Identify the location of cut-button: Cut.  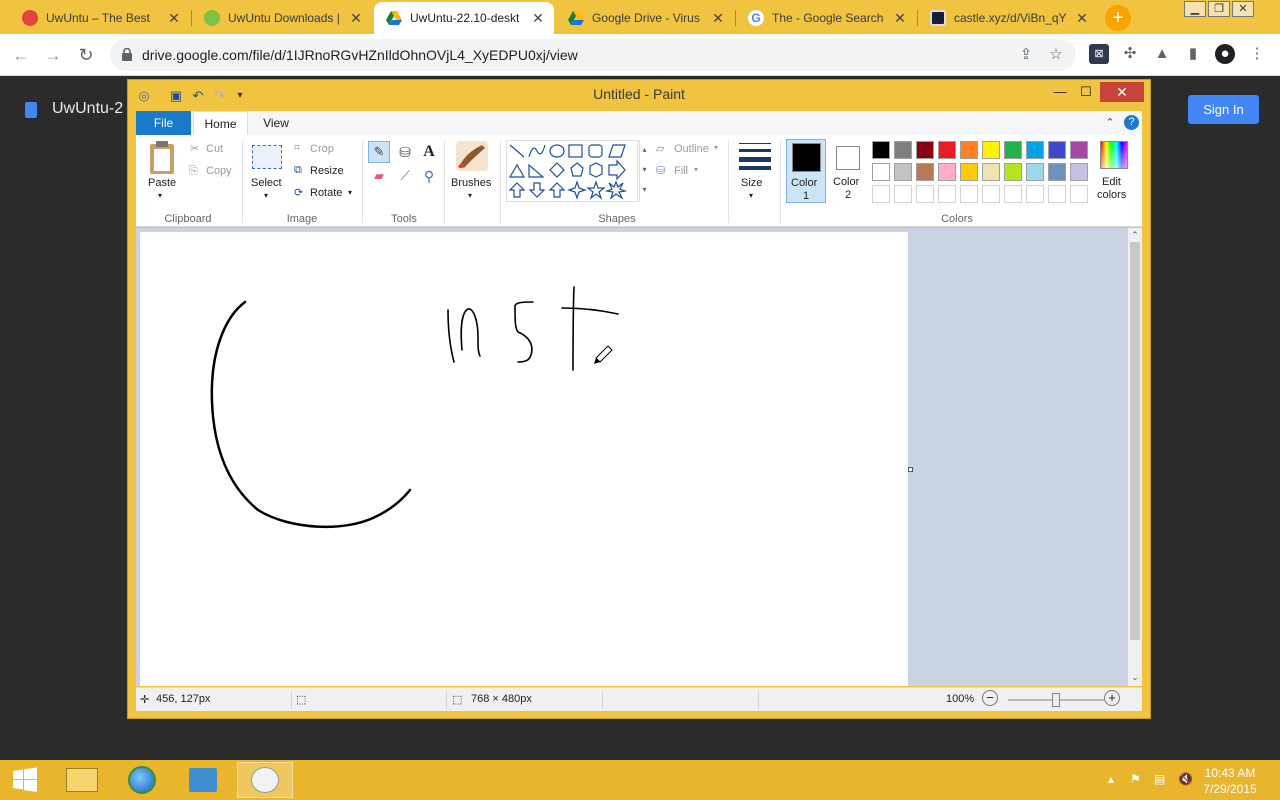
(214, 149).